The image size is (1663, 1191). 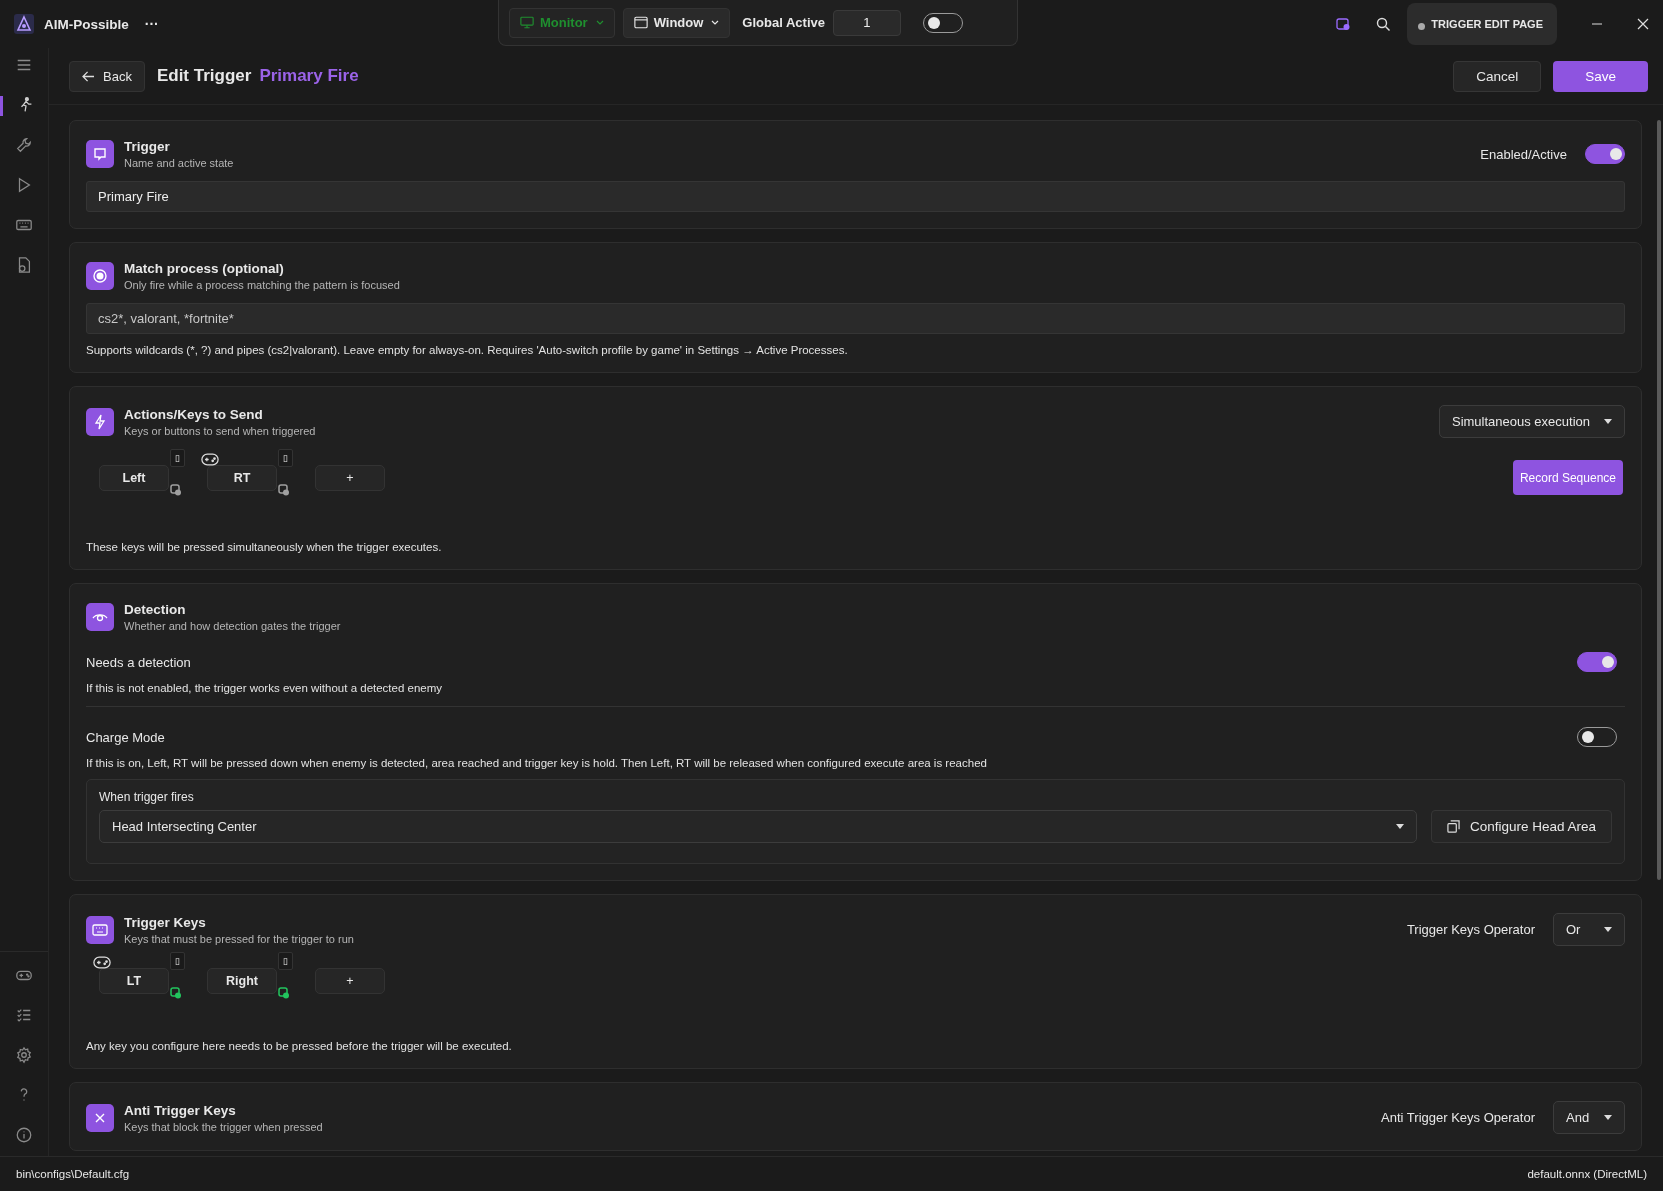 I want to click on section-subtitle: Only fire while a process matching the pattern is focused, so click(x=262, y=285).